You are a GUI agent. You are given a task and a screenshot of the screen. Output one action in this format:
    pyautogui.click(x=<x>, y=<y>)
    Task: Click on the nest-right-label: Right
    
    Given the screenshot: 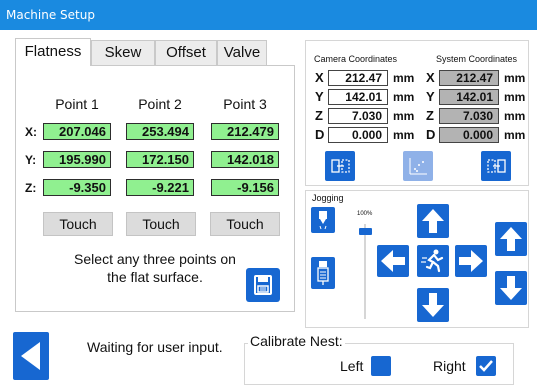 What is the action you would take?
    pyautogui.click(x=449, y=366)
    